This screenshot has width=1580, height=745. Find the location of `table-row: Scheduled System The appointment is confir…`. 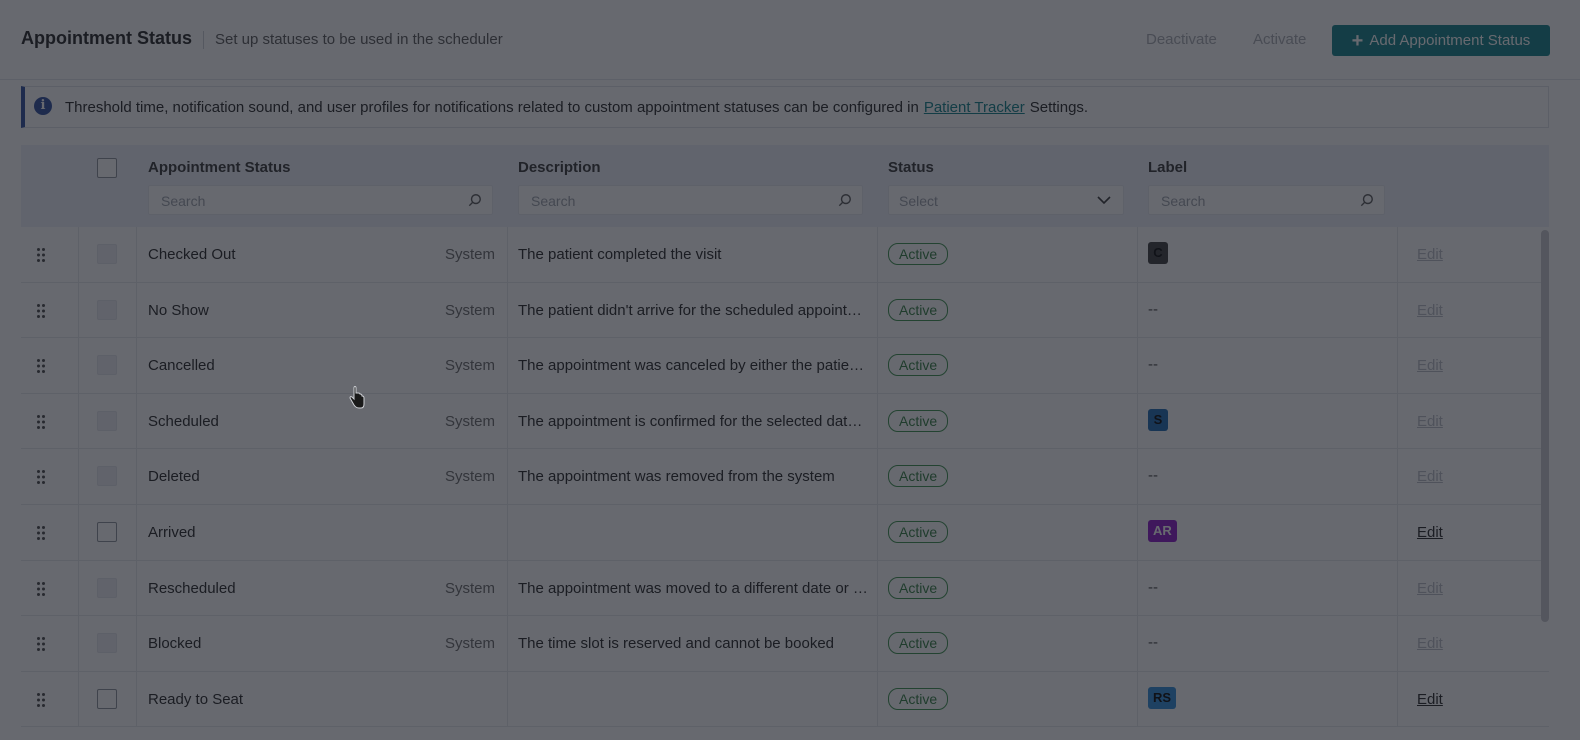

table-row: Scheduled System The appointment is confir… is located at coordinates (785, 421).